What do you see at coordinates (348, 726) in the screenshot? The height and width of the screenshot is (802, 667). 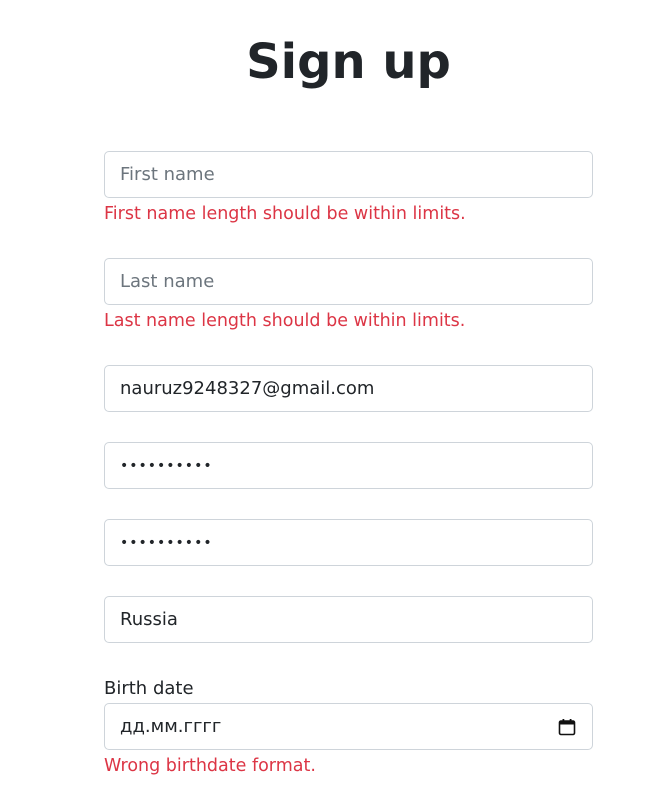 I see `birth-date-field: дд.мм.гггг` at bounding box center [348, 726].